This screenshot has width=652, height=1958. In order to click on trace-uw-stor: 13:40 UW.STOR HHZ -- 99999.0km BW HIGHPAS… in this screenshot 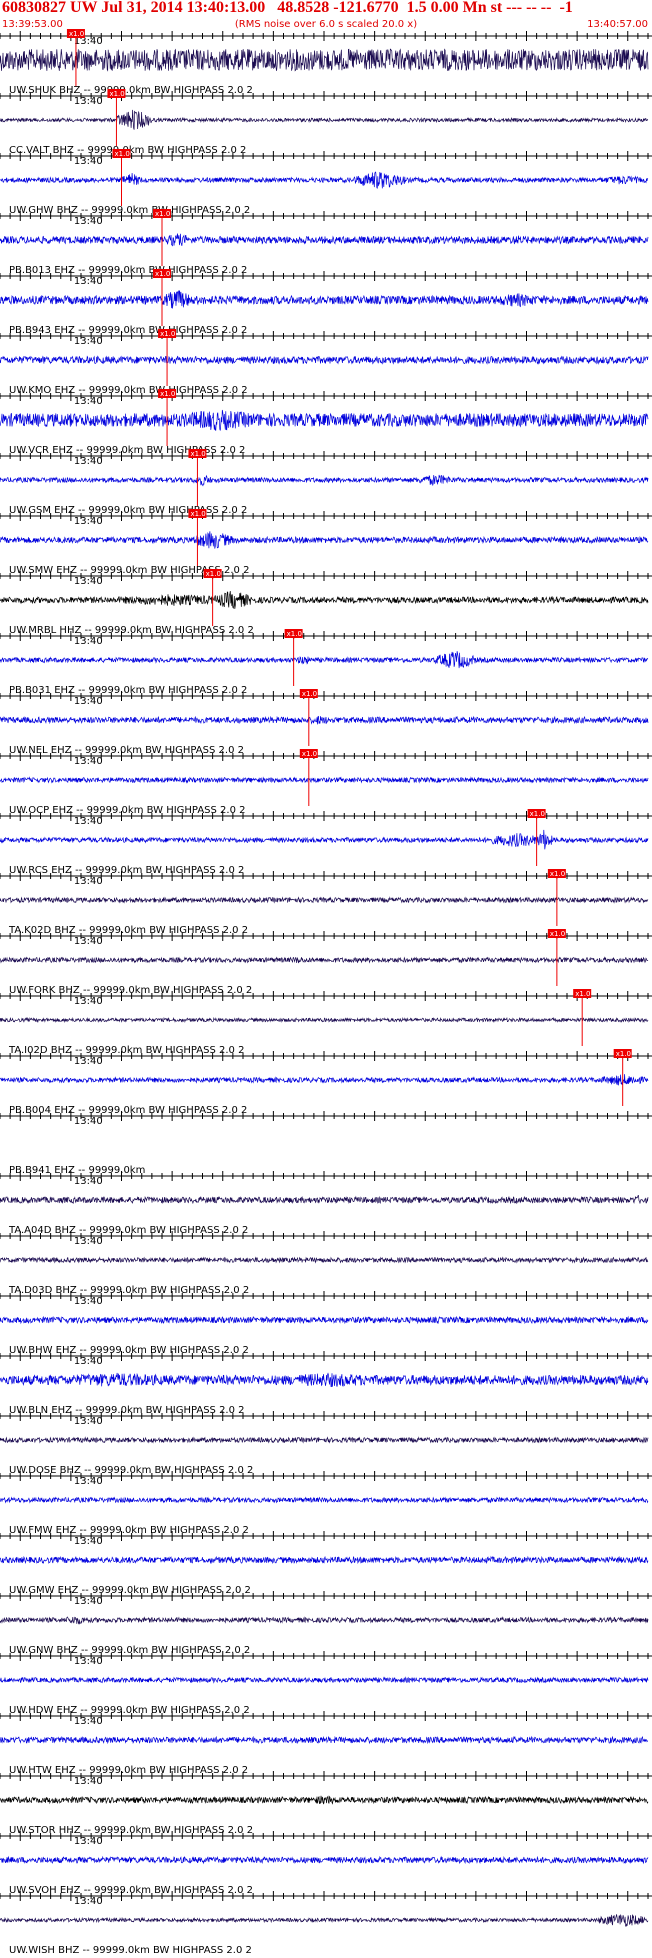, I will do `click(326, 1803)`.